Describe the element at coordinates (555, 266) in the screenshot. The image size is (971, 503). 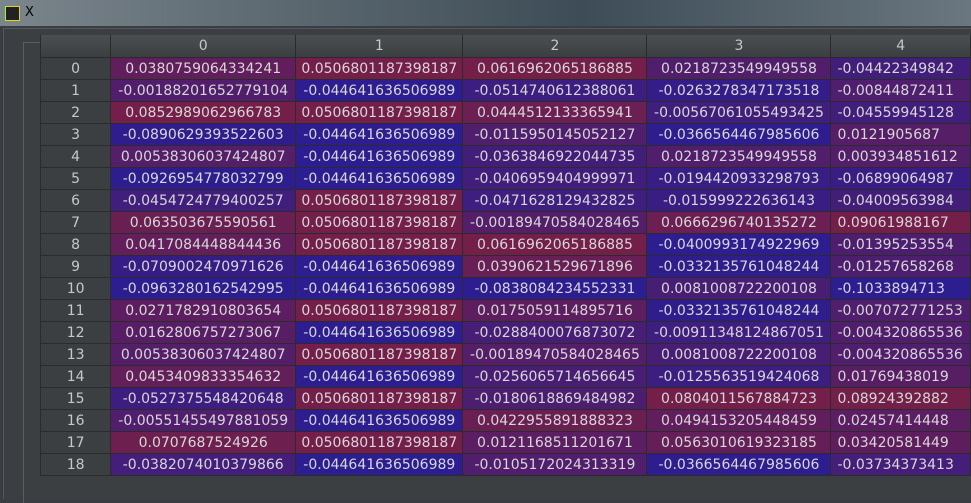
I see `table-cell: 0.0390621529671896` at that location.